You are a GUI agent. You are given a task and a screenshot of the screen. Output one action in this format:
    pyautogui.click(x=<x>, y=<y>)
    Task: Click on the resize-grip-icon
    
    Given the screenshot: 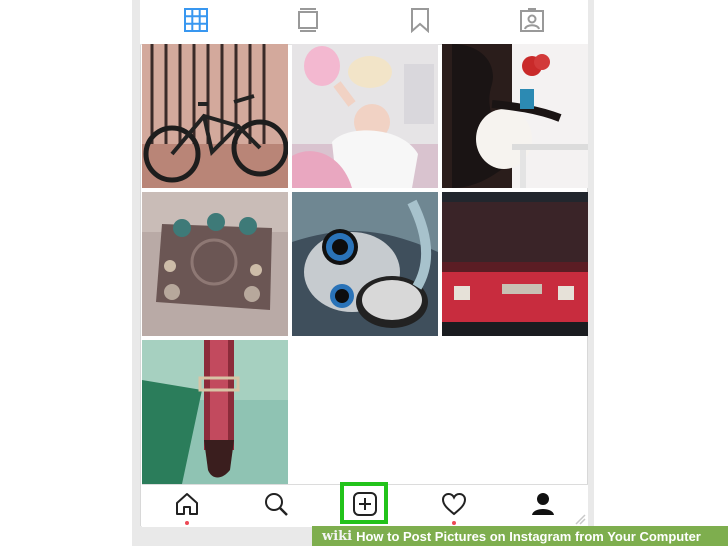 What is the action you would take?
    pyautogui.click(x=580, y=518)
    